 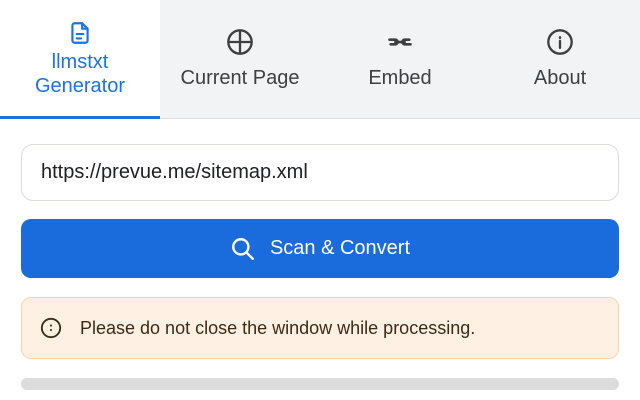 I want to click on tab-label: About, so click(x=560, y=78).